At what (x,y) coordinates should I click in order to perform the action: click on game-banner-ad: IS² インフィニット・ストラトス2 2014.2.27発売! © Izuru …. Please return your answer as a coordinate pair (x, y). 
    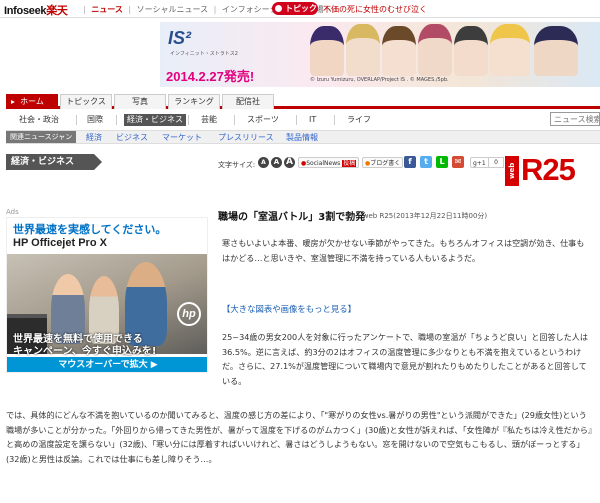
    Looking at the image, I should click on (380, 54).